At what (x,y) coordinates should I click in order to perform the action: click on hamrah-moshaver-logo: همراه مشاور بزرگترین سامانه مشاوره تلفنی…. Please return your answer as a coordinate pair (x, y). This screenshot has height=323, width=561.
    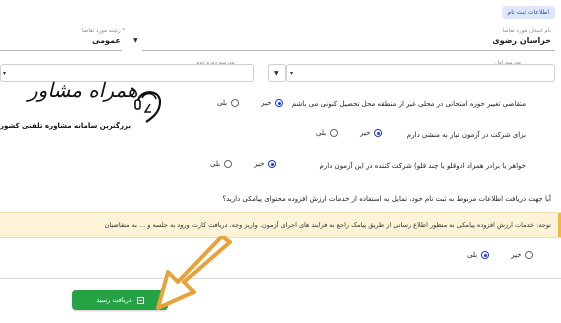
    Looking at the image, I should click on (85, 106).